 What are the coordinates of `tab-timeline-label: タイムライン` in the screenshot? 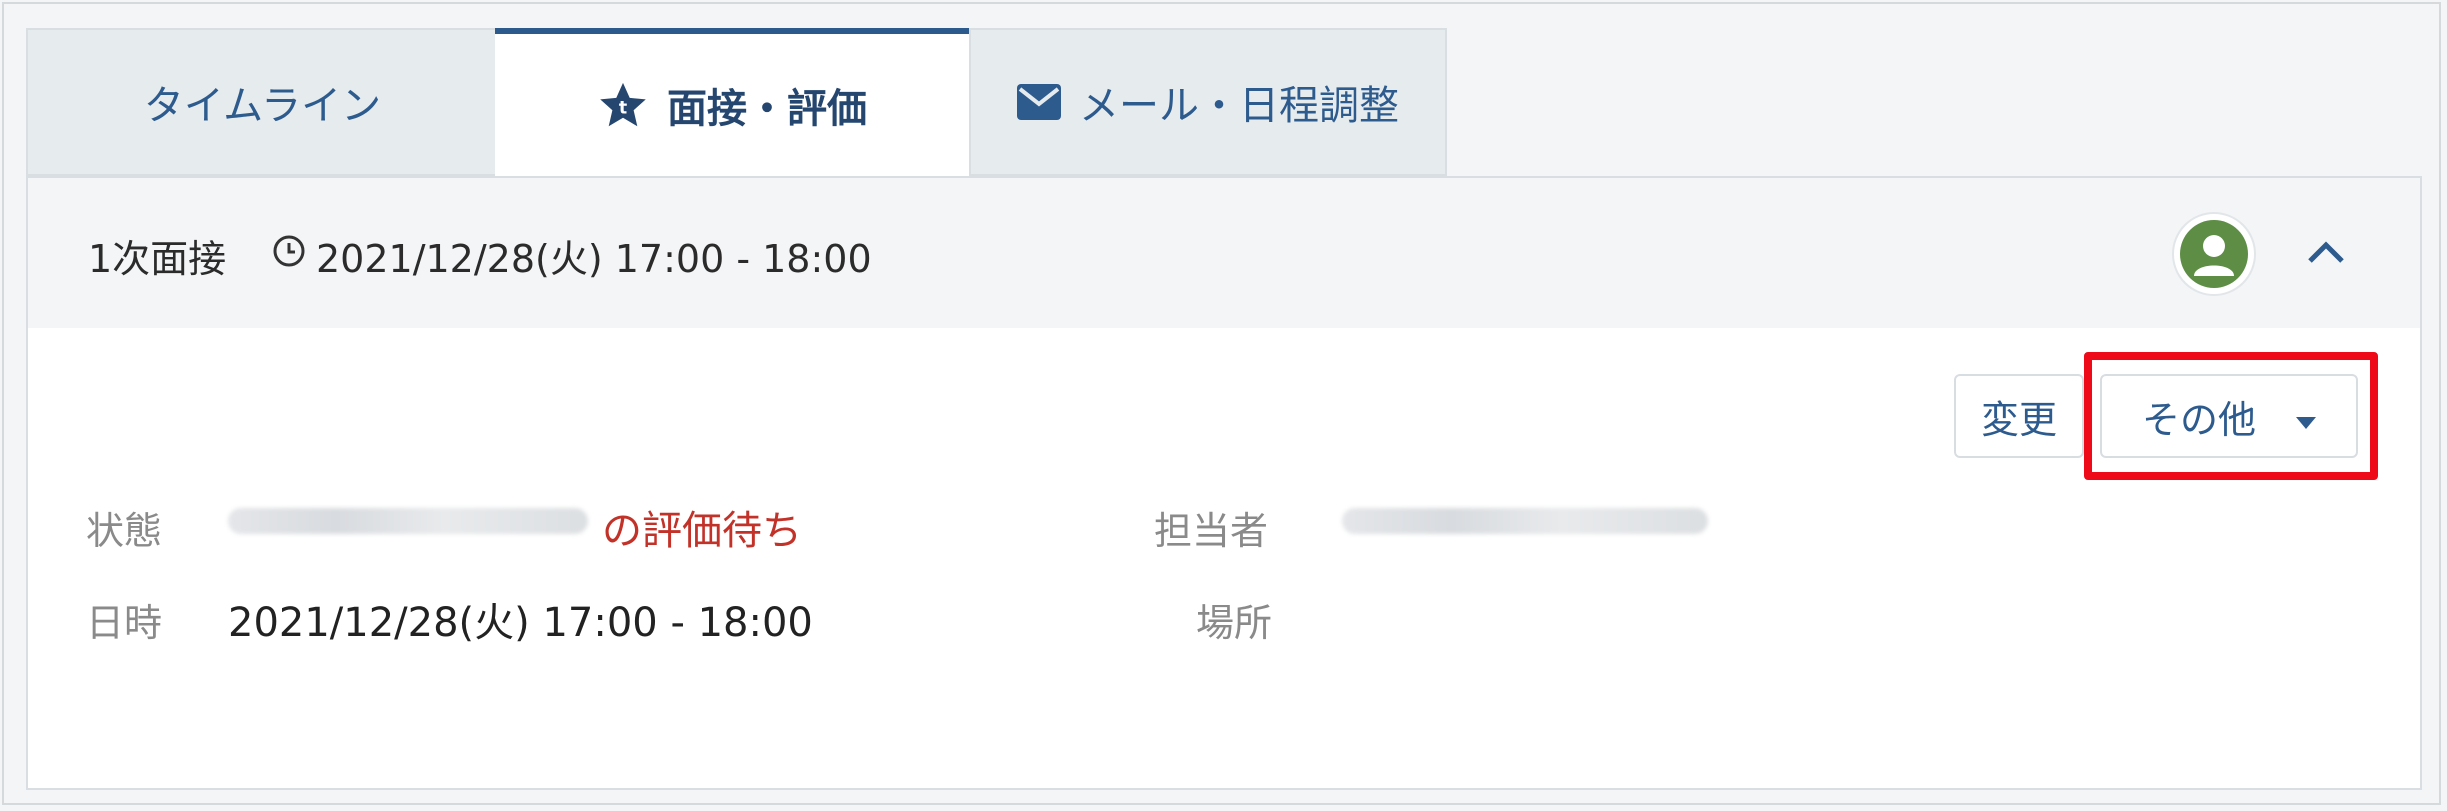 It's located at (262, 106).